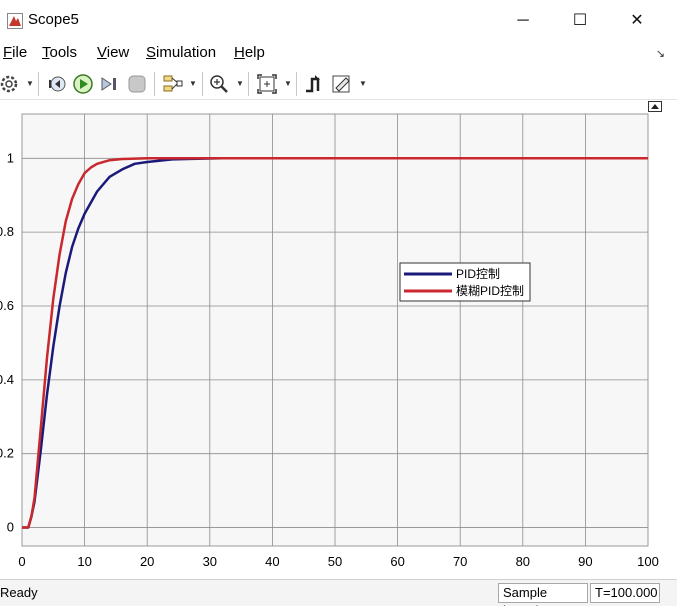 This screenshot has width=677, height=606. I want to click on x-tick-label: 30, so click(210, 561).